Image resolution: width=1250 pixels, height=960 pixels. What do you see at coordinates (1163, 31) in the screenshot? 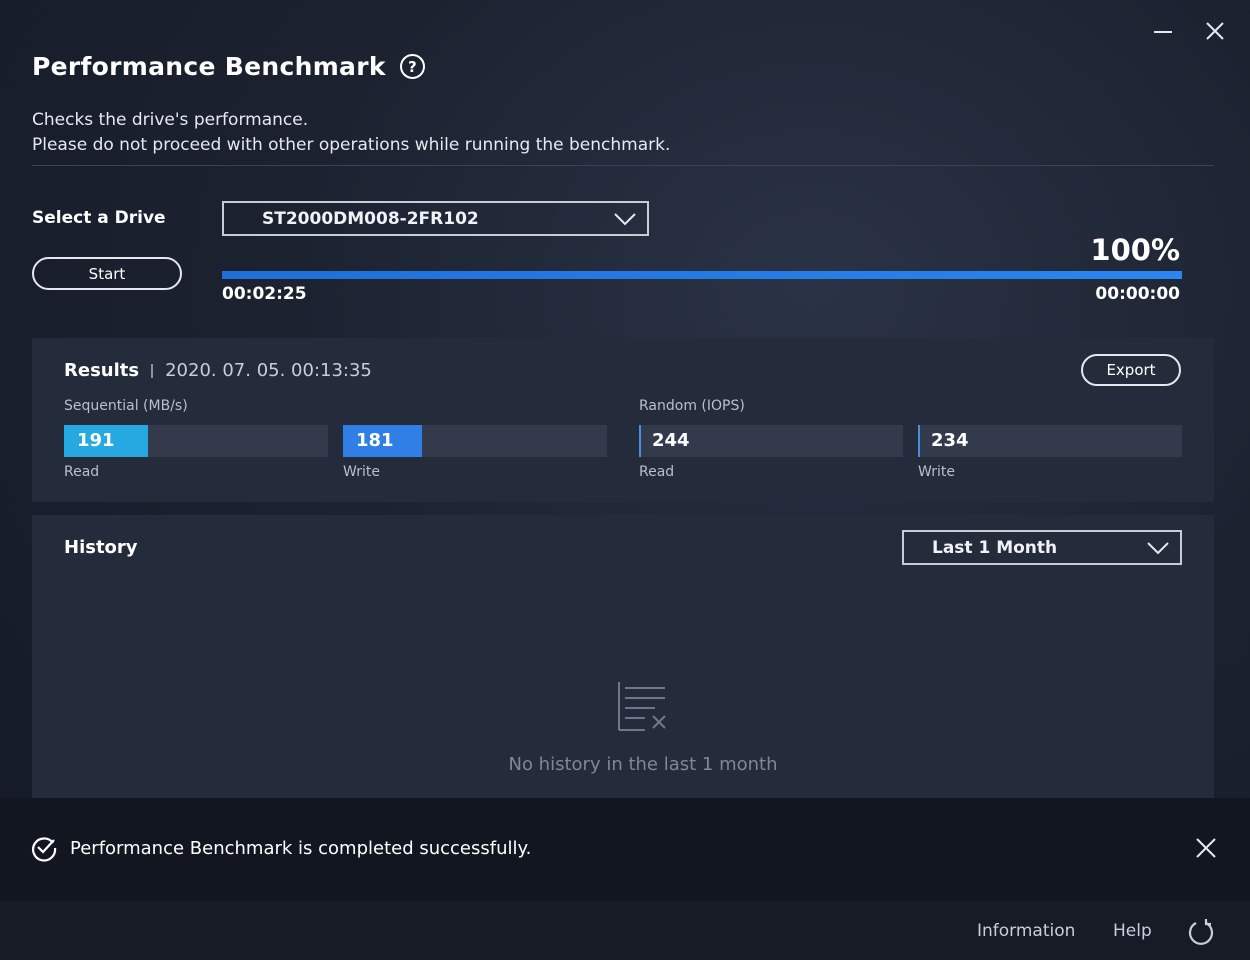
I see `minimize-icon` at bounding box center [1163, 31].